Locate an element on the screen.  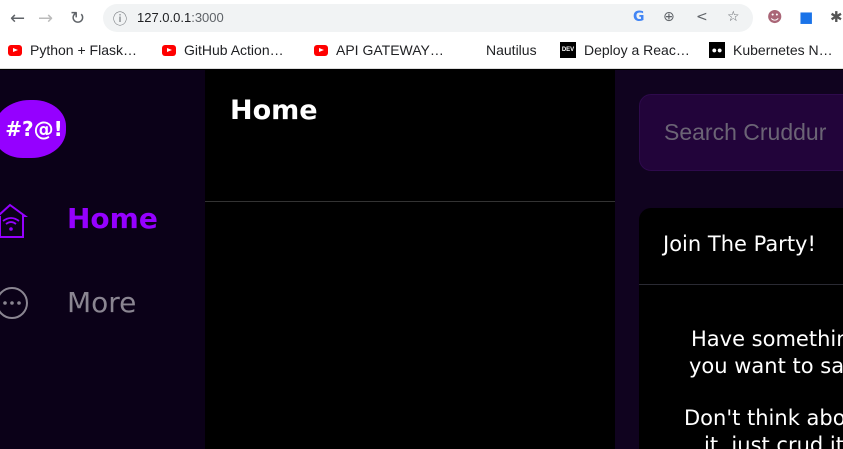
extension-icon: ☻ is located at coordinates (775, 17).